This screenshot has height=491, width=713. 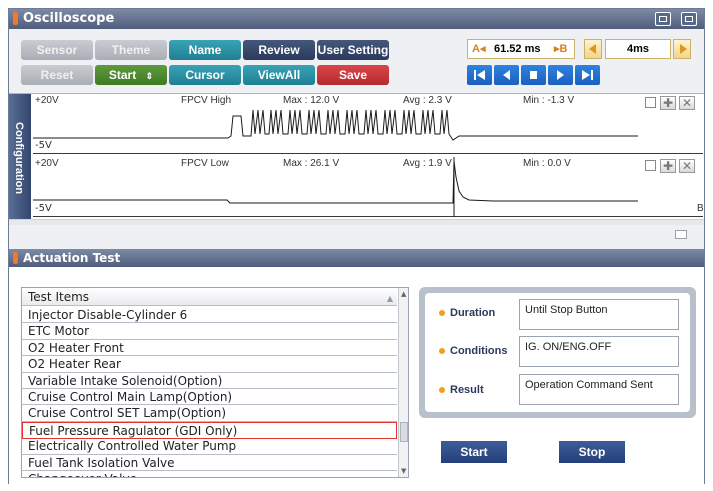 I want to click on start-dropdown-label: Start, so click(x=122, y=75).